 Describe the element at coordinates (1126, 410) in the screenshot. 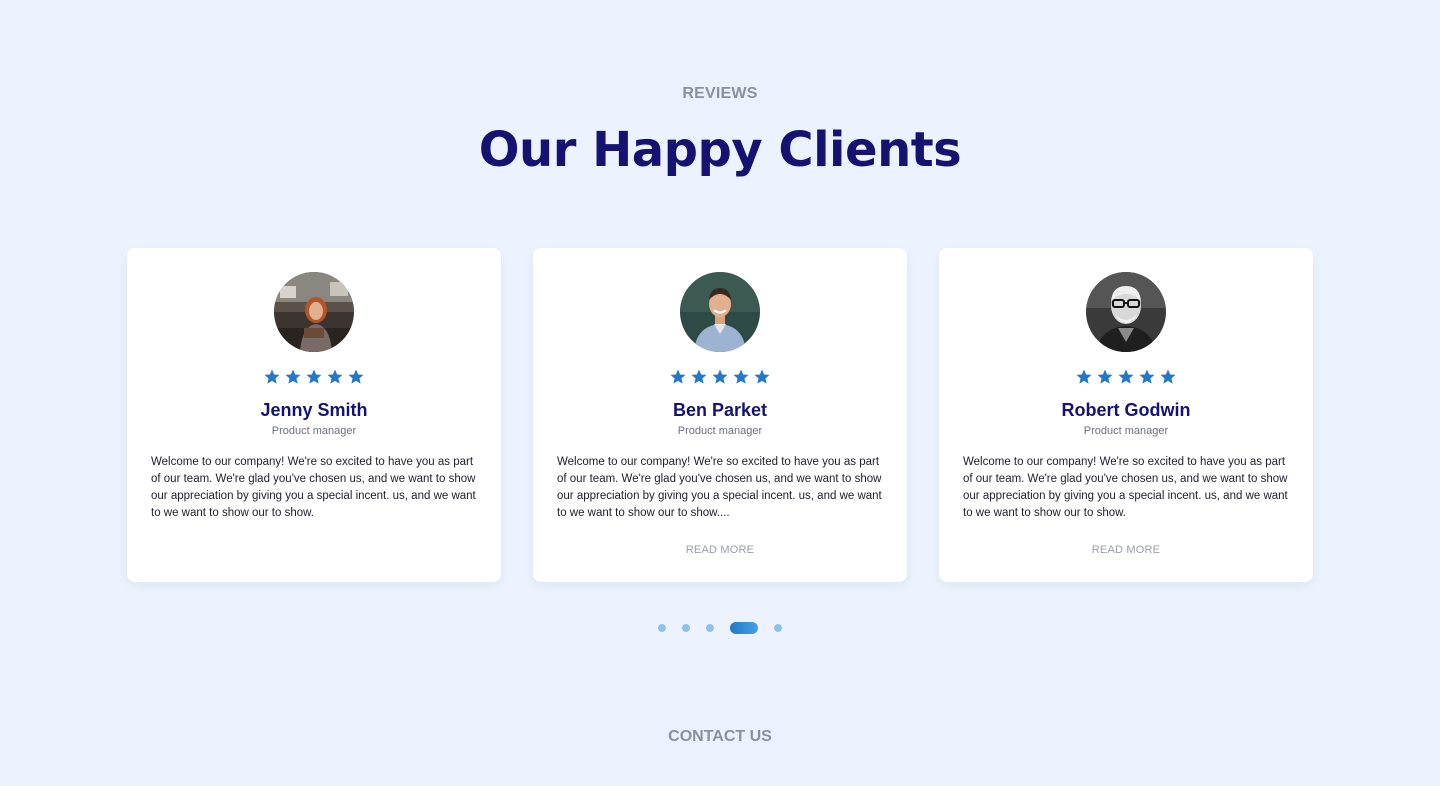

I see `reviewer-name: Robert Godwin` at that location.